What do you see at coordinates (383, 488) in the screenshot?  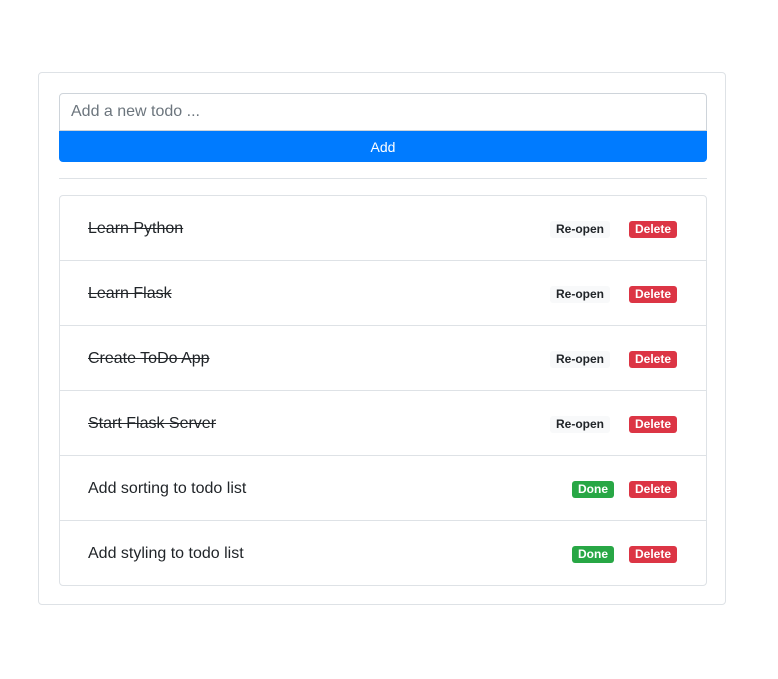 I see `list-item: Add sorting to todo list Done Delete` at bounding box center [383, 488].